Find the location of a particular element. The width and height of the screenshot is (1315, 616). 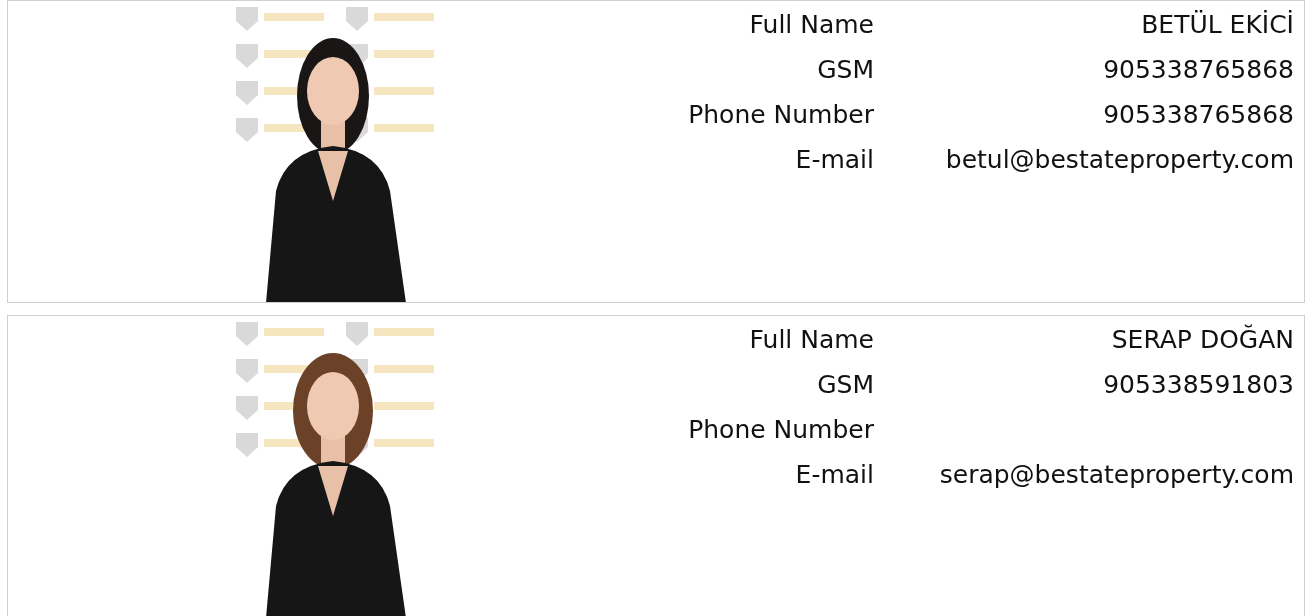

field-value: SERAP DOĞAN is located at coordinates (1202, 339).